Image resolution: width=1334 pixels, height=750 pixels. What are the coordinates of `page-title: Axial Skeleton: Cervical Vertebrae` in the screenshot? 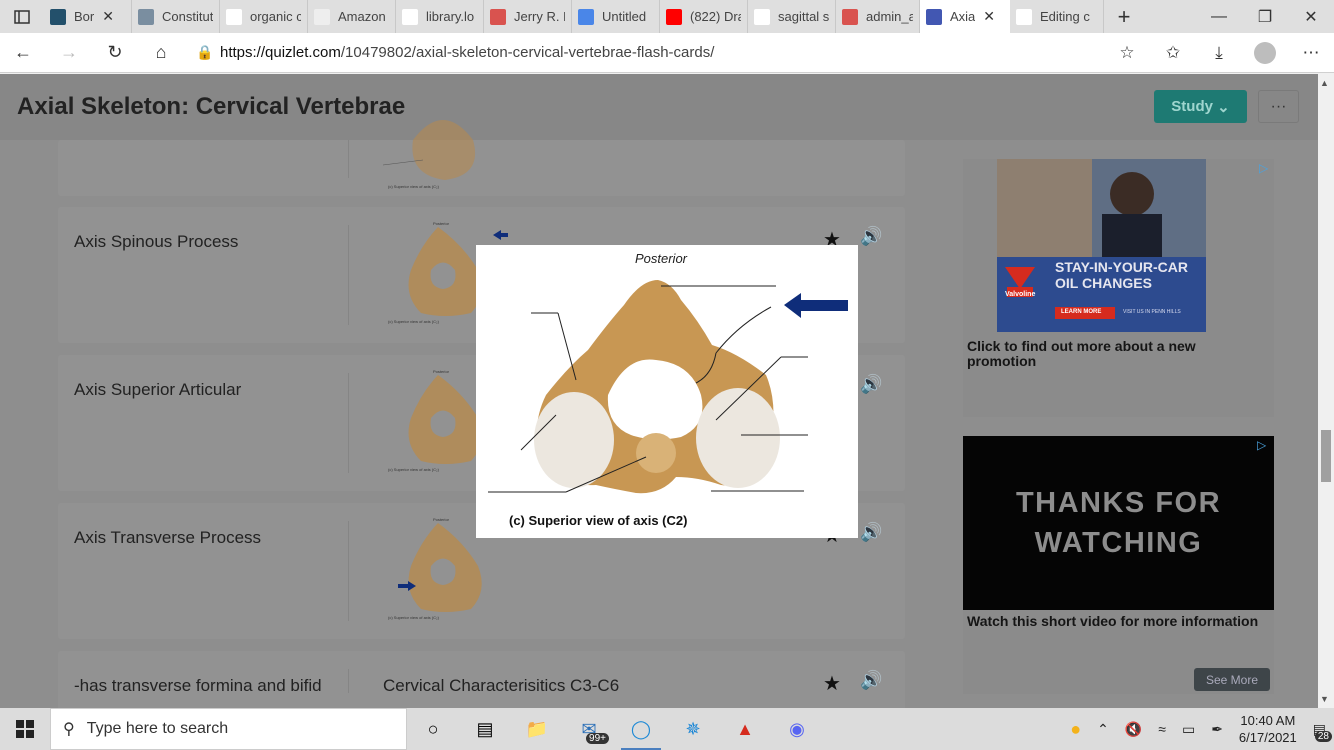 It's located at (211, 106).